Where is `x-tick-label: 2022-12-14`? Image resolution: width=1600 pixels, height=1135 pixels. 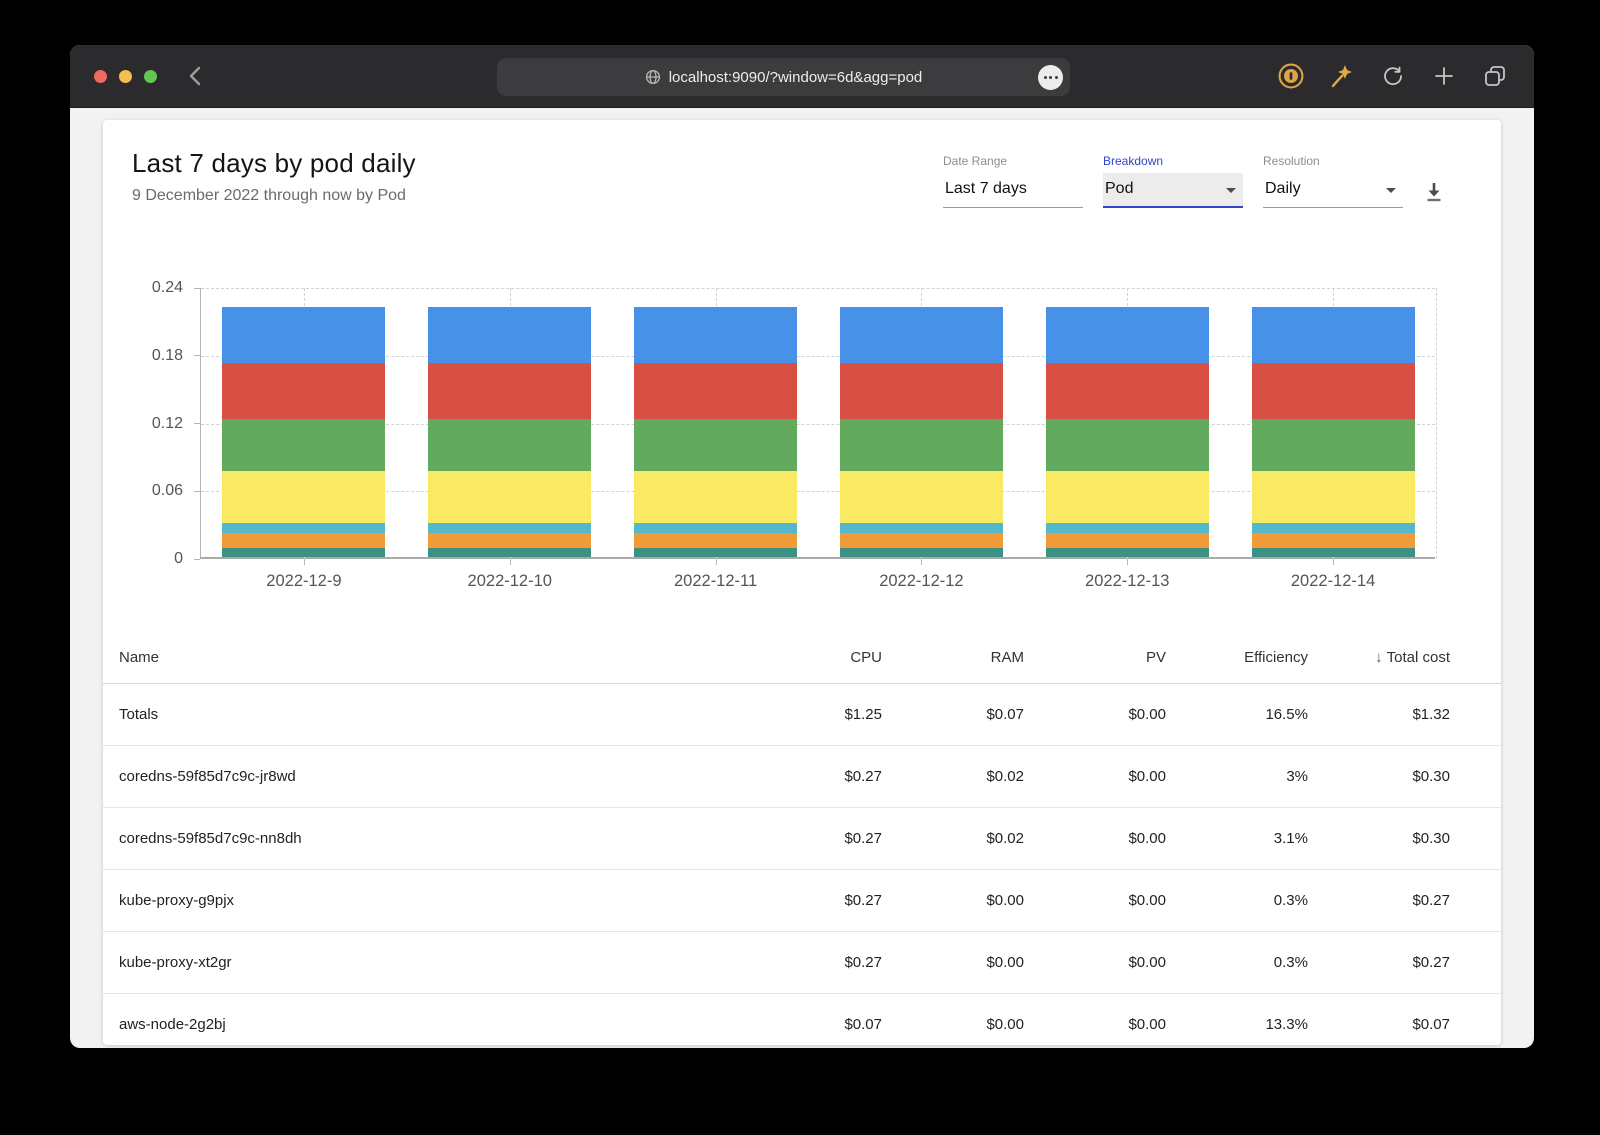 x-tick-label: 2022-12-14 is located at coordinates (1333, 581).